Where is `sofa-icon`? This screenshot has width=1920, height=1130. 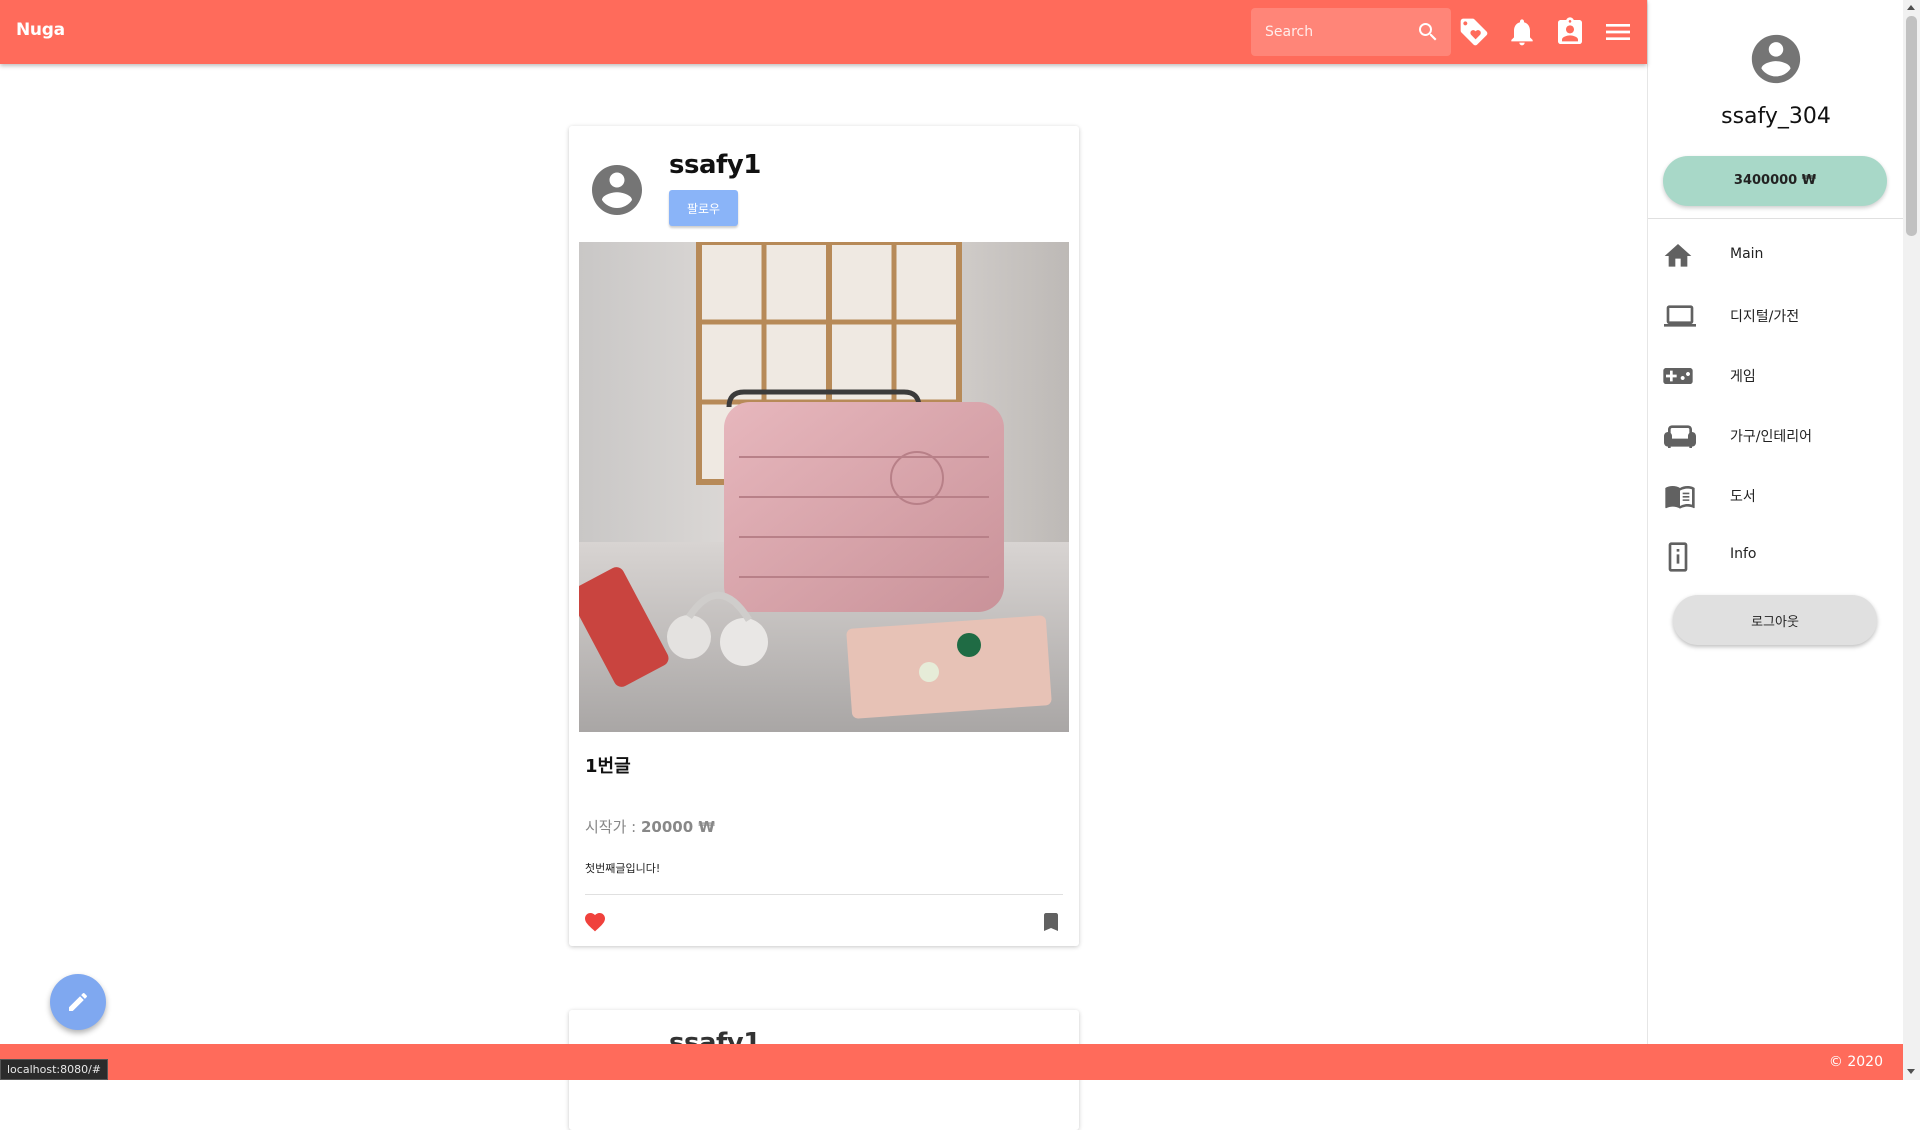 sofa-icon is located at coordinates (1680, 438).